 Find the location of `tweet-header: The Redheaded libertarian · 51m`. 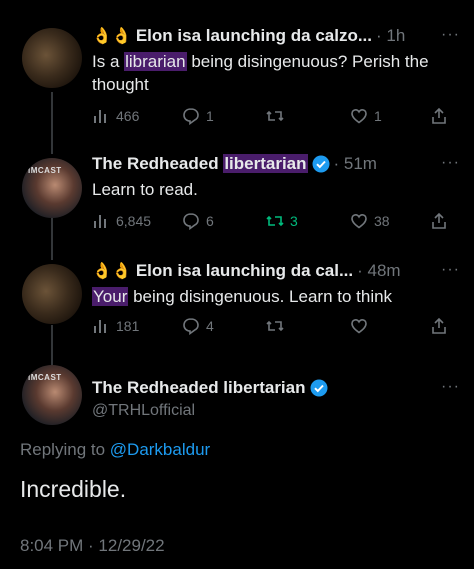

tweet-header: The Redheaded libertarian · 51m is located at coordinates (277, 164).